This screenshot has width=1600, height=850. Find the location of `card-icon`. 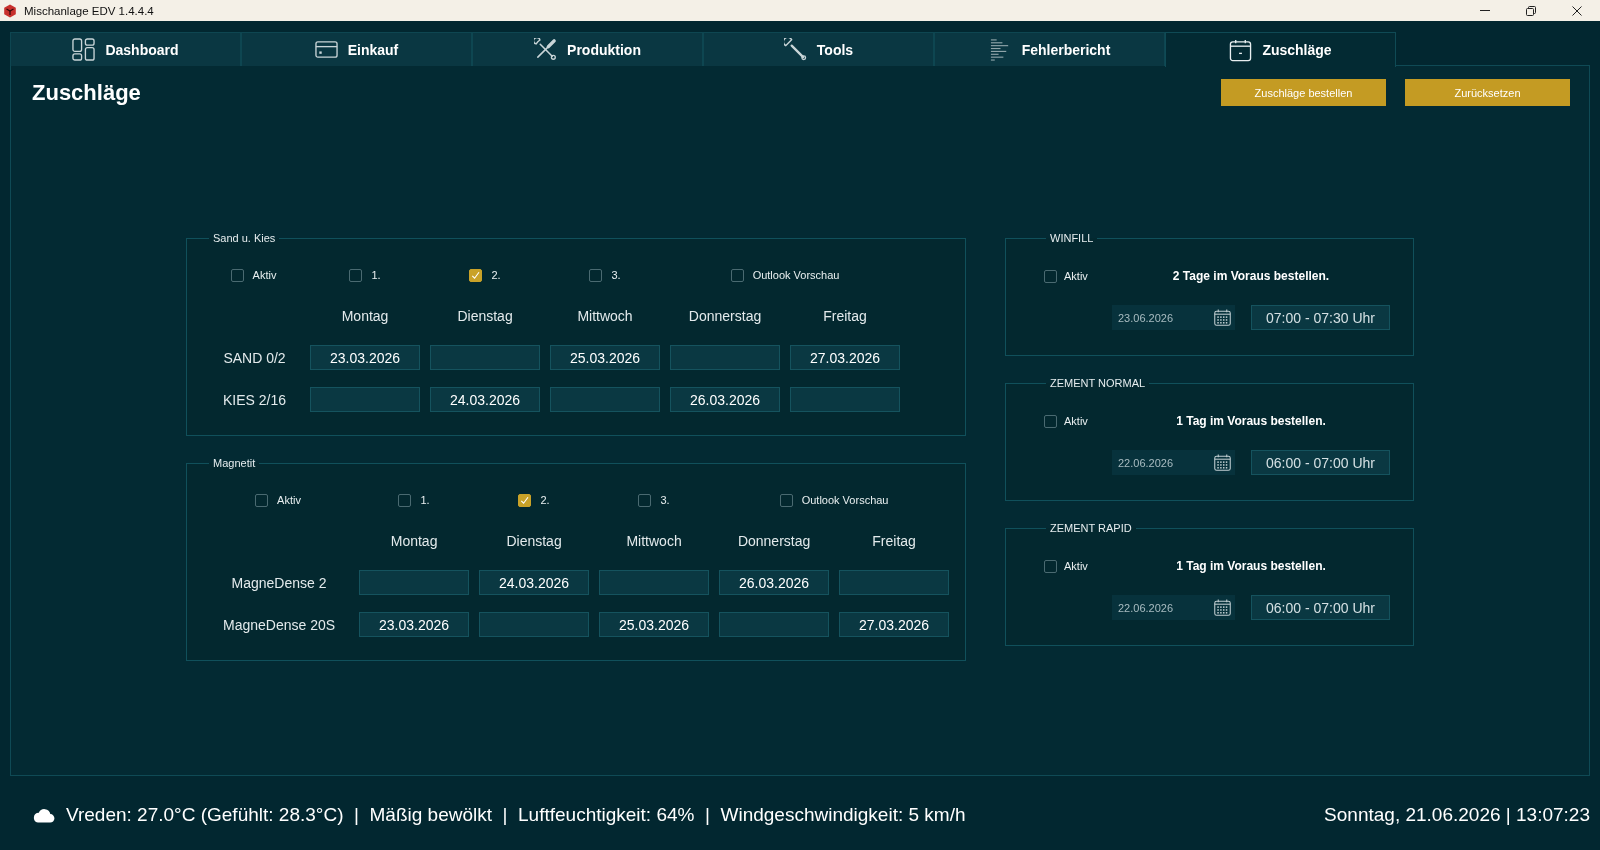

card-icon is located at coordinates (326, 49).